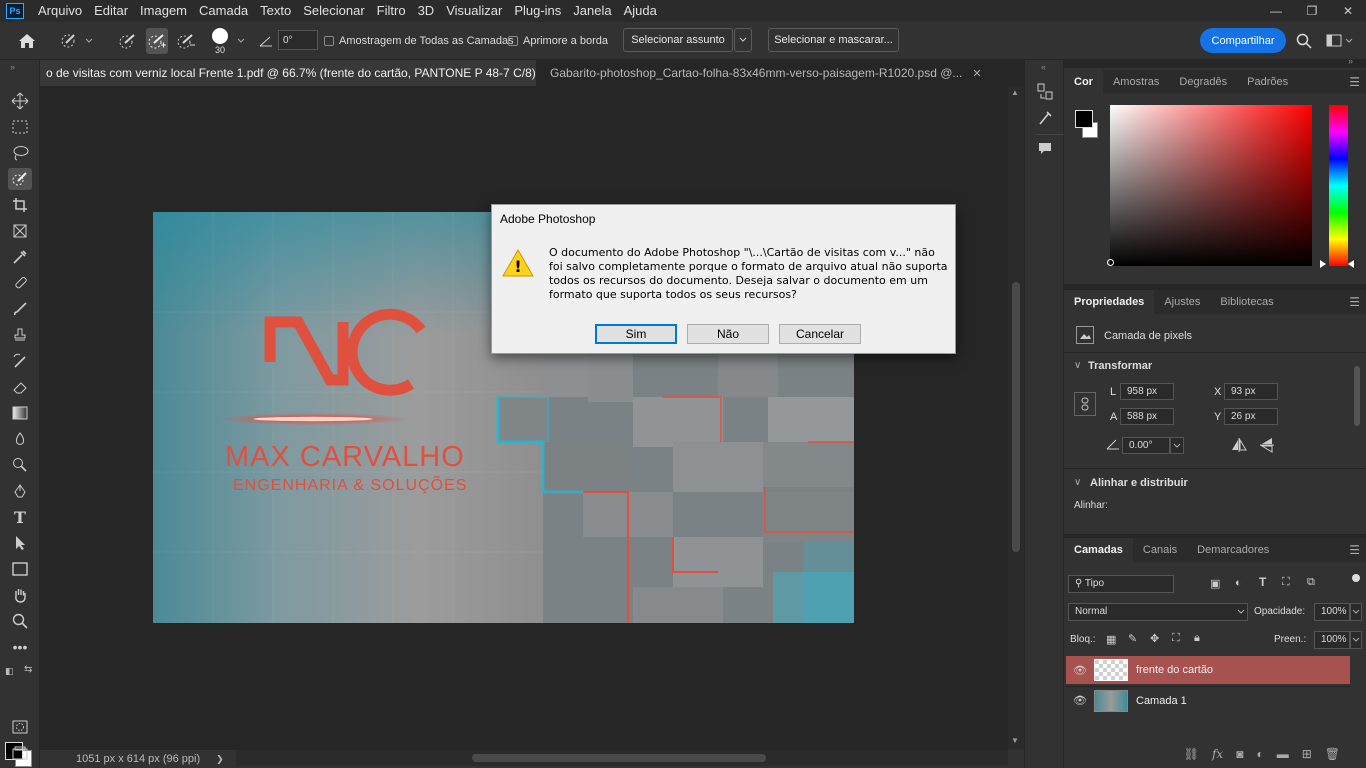 Image resolution: width=1366 pixels, height=768 pixels. Describe the element at coordinates (820, 334) in the screenshot. I see `cancel-button: Cancelar` at that location.